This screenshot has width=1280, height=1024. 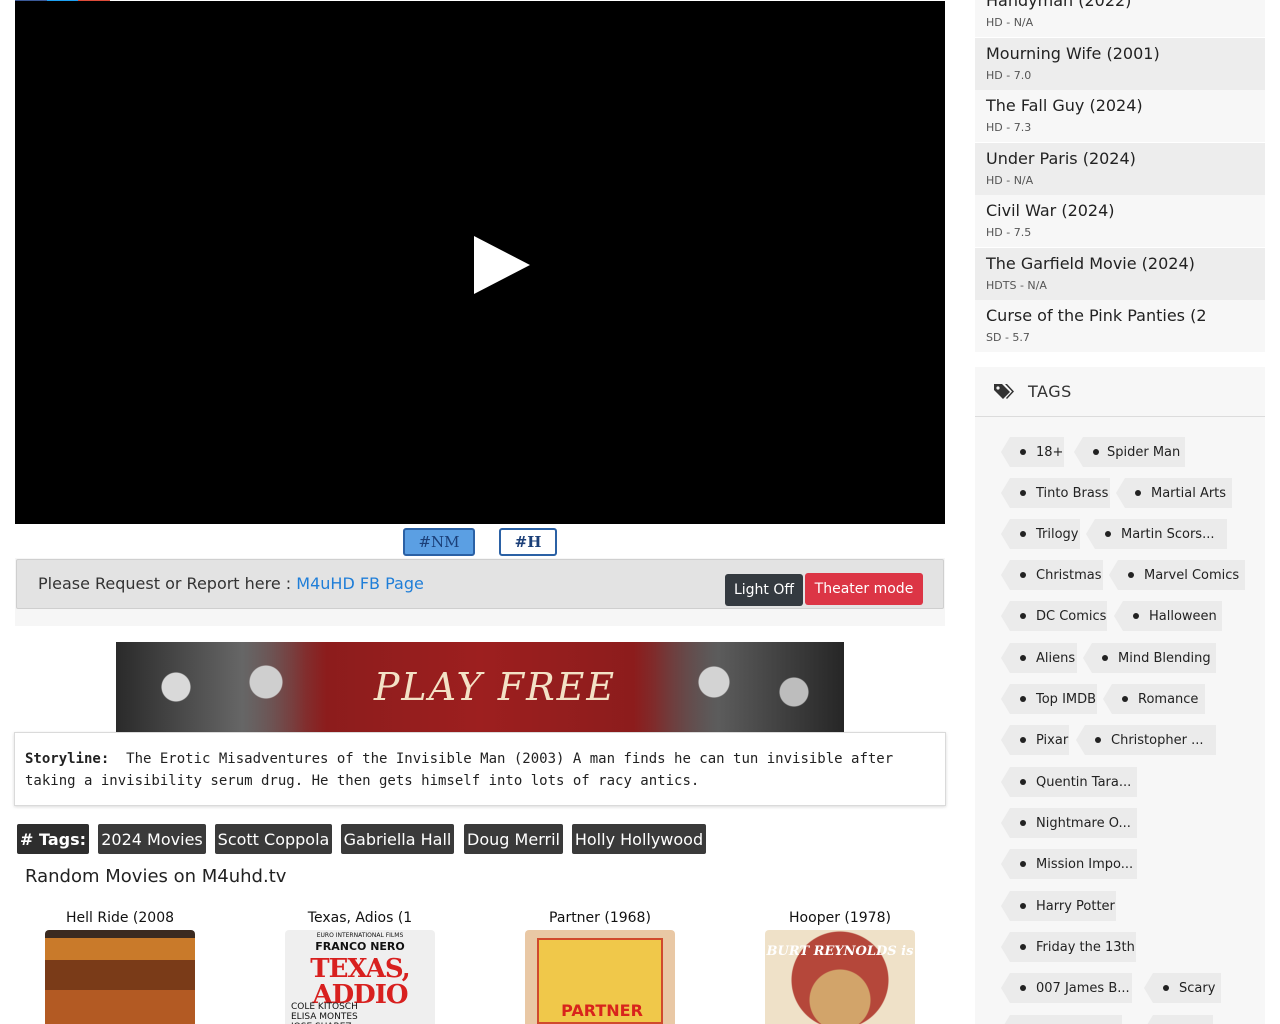 What do you see at coordinates (1009, 127) in the screenshot?
I see `sidebar-movie-meta: HD - 7.3` at bounding box center [1009, 127].